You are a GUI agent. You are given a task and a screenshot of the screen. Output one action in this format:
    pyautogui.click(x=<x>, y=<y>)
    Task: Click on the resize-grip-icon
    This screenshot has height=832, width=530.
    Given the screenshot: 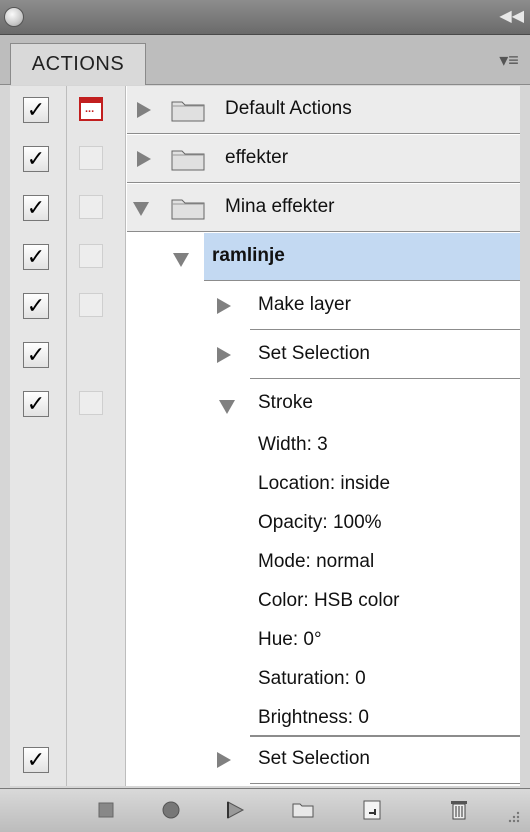 What is the action you would take?
    pyautogui.click(x=511, y=814)
    